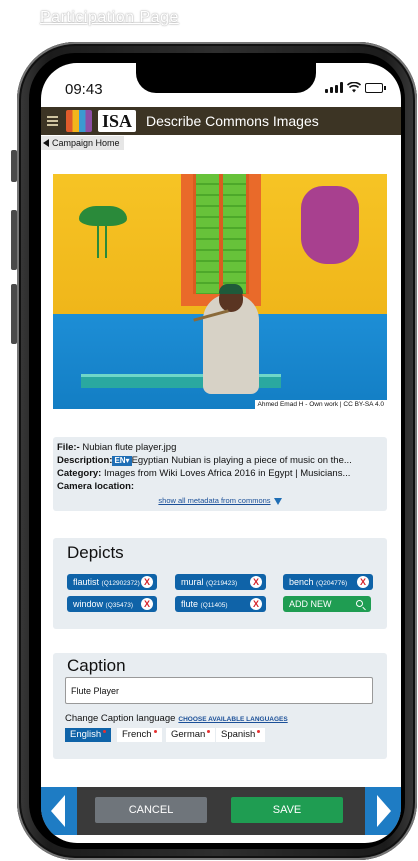 The width and height of the screenshot is (418, 861). Describe the element at coordinates (232, 121) in the screenshot. I see `app-title: Describe Commons Images` at that location.